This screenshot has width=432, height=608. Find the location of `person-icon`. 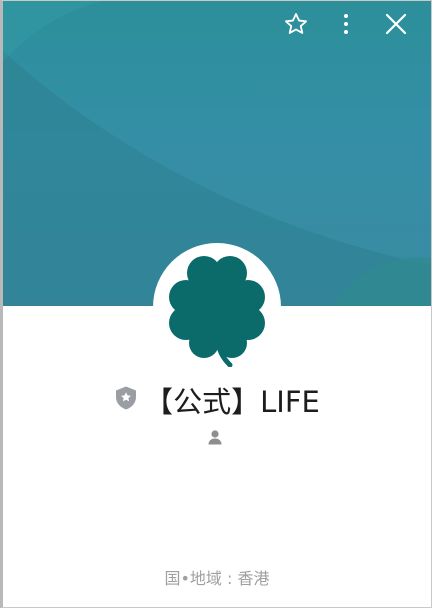

person-icon is located at coordinates (215, 439).